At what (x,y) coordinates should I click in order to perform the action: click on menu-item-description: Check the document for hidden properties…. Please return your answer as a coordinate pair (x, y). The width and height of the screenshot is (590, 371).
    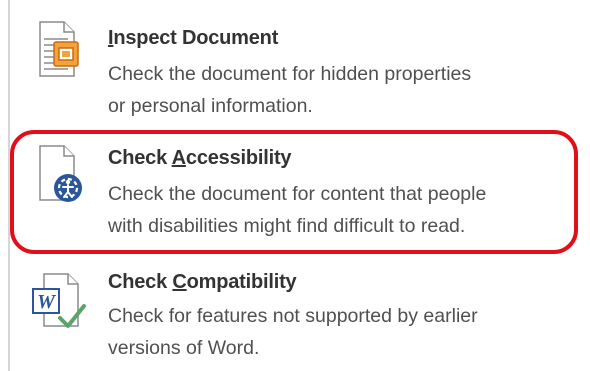
    Looking at the image, I should click on (290, 90).